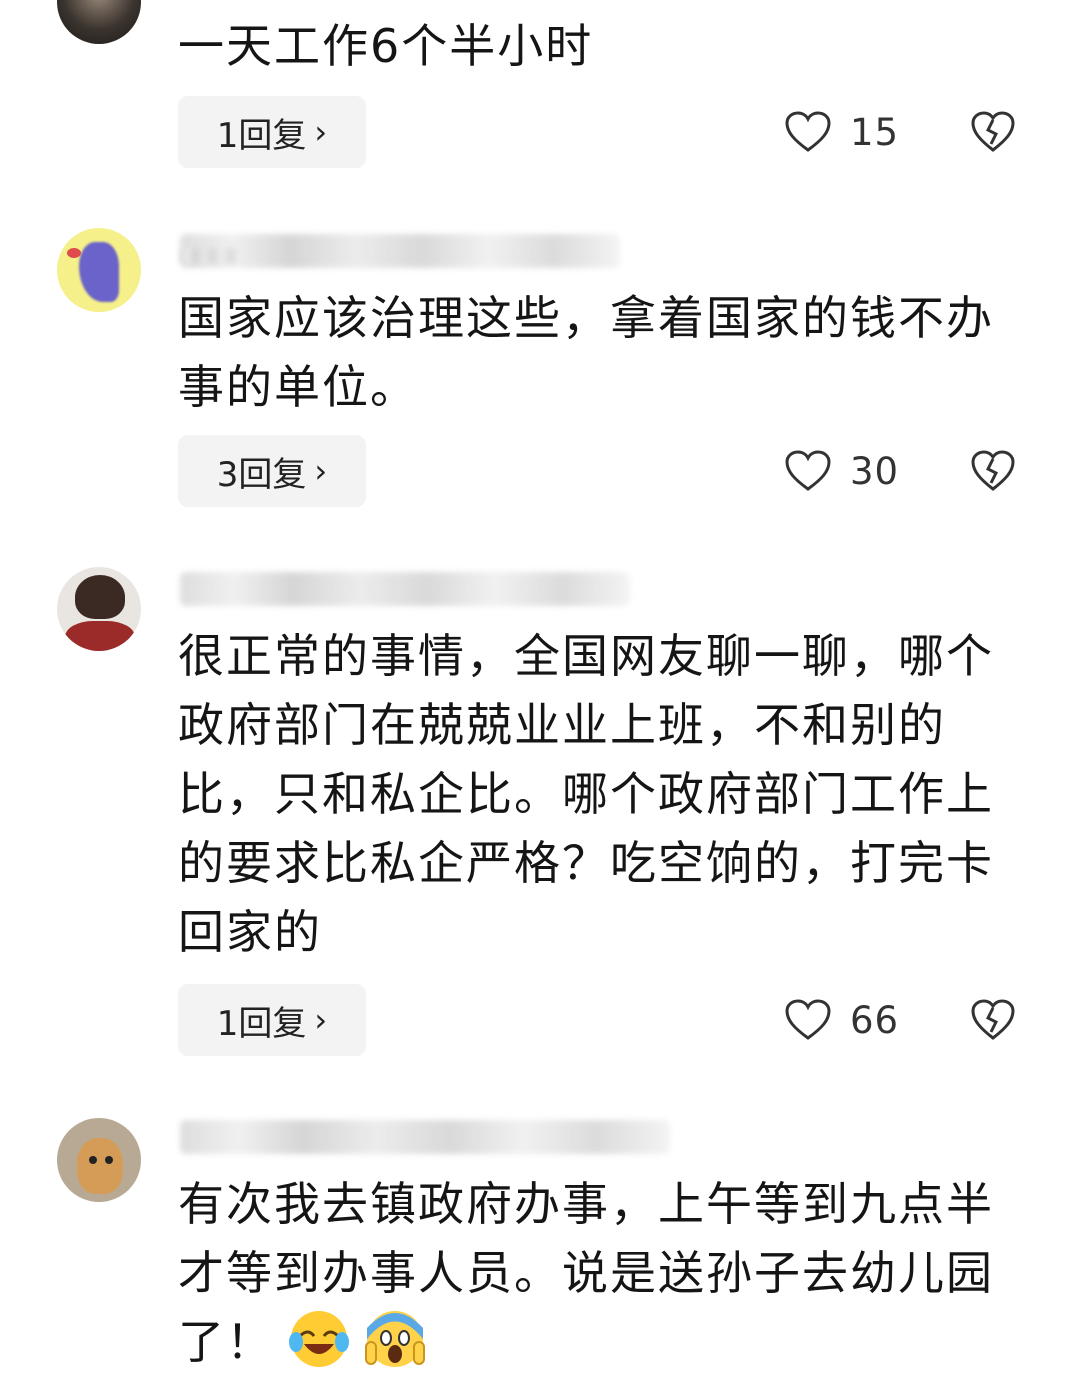 The image size is (1080, 1389). What do you see at coordinates (841, 471) in the screenshot?
I see `like-group: 30` at bounding box center [841, 471].